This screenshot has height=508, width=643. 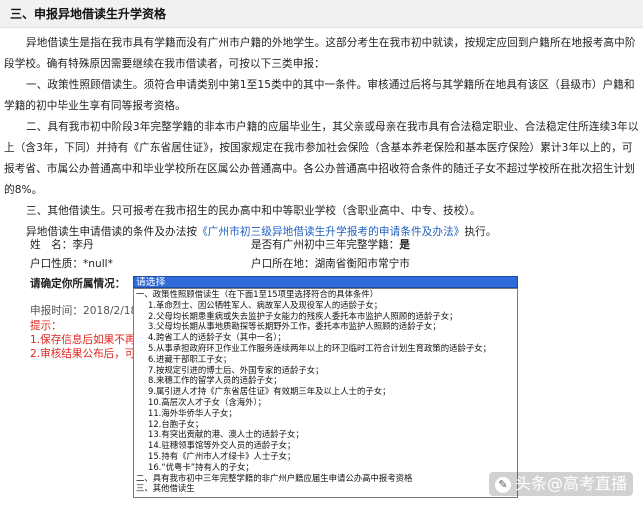 What do you see at coordinates (325, 282) in the screenshot?
I see `situation-select: 请选择` at bounding box center [325, 282].